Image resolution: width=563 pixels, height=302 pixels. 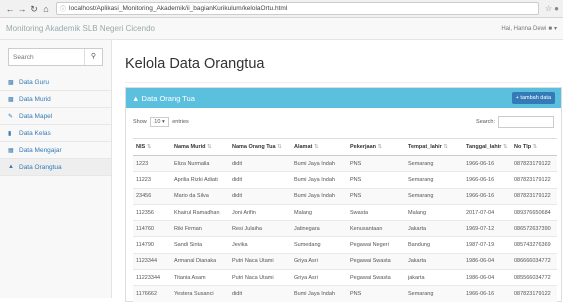 What do you see at coordinates (260, 261) in the screenshot?
I see `table-cell: Putri Naca Utami` at bounding box center [260, 261].